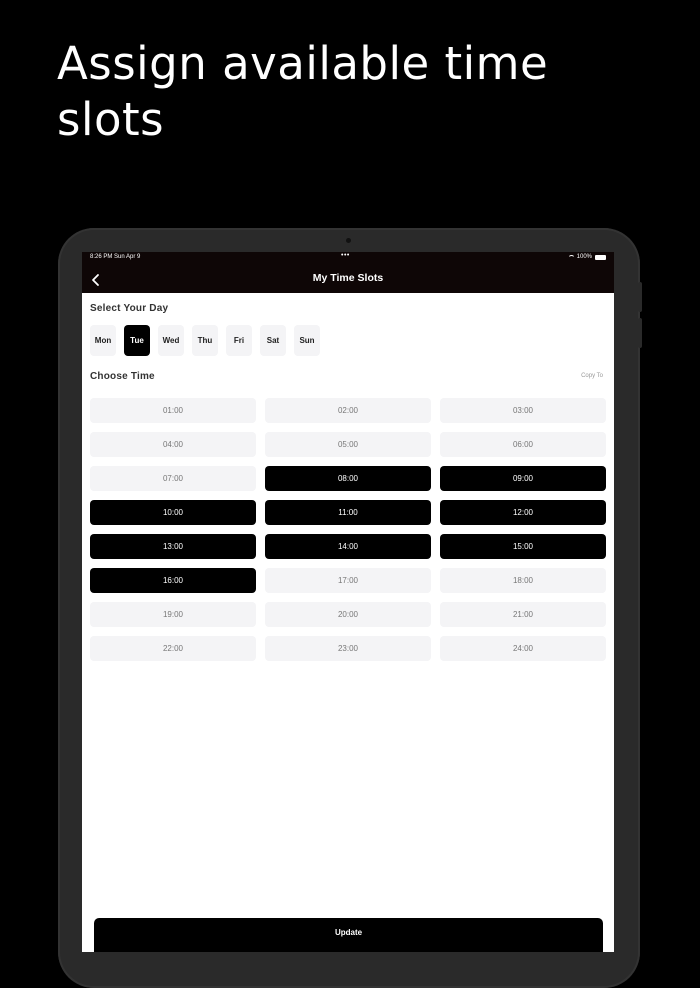  What do you see at coordinates (173, 410) in the screenshot?
I see `time-slot: 01:00` at bounding box center [173, 410].